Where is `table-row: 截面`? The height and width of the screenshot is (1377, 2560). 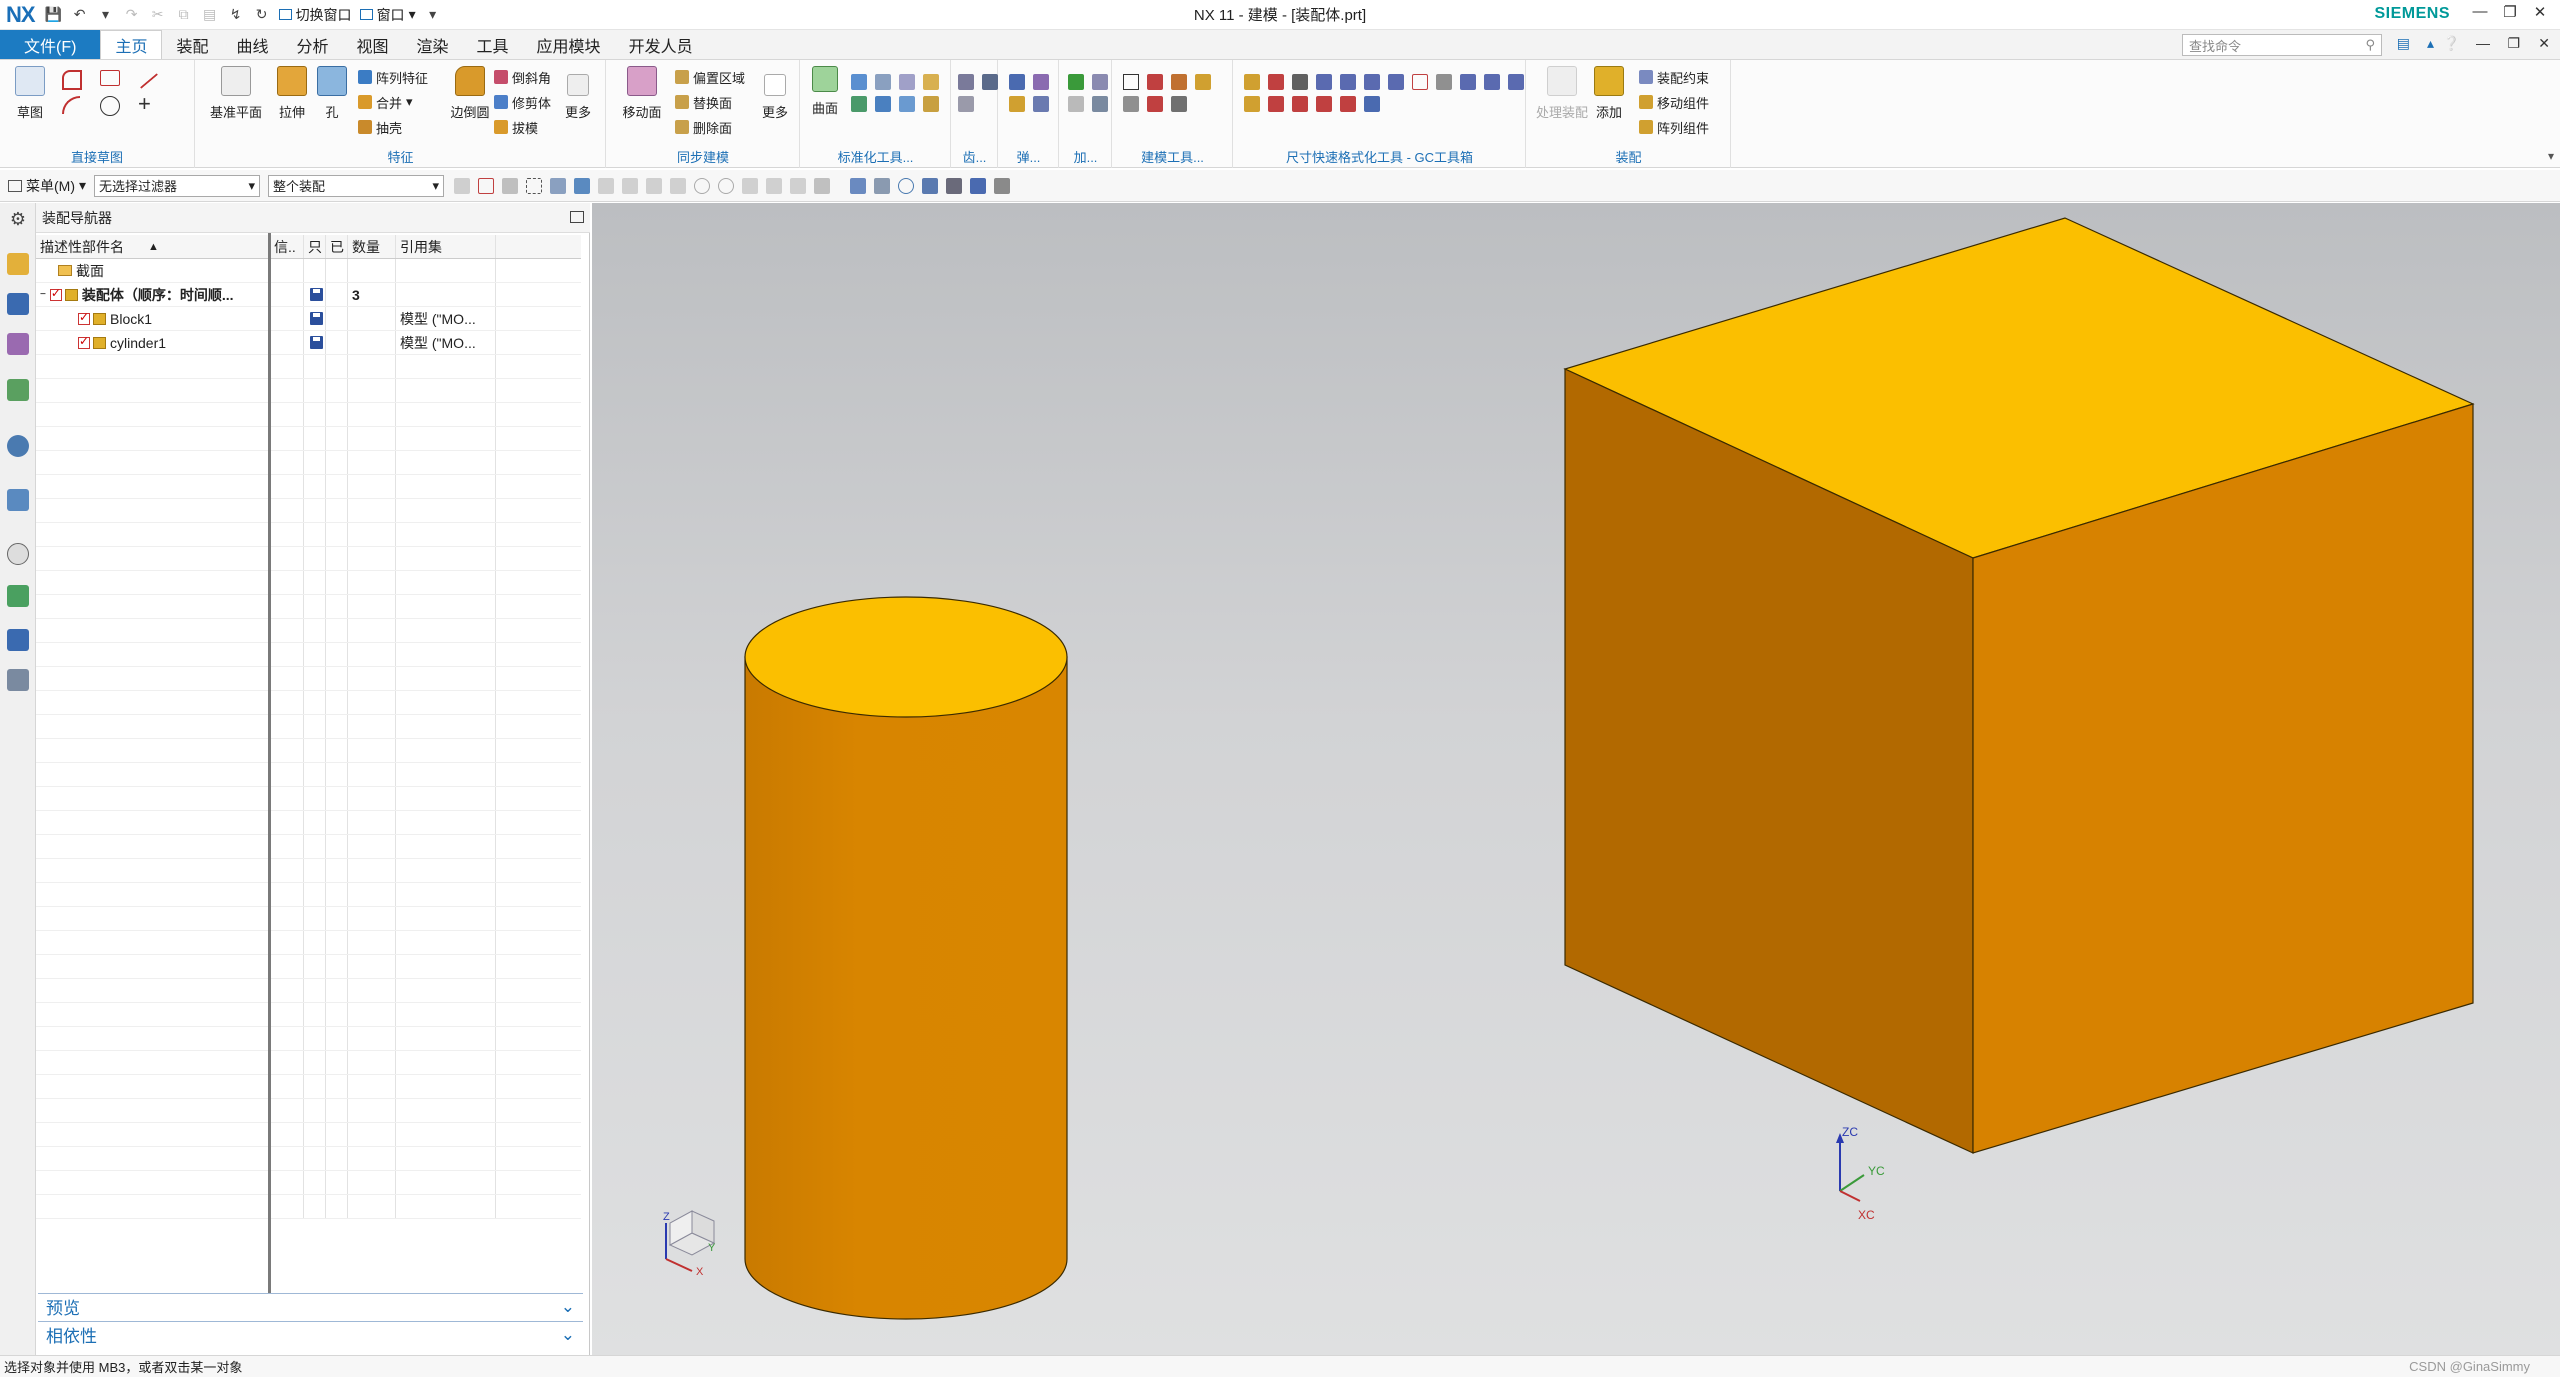
table-row: 截面 is located at coordinates (308, 271).